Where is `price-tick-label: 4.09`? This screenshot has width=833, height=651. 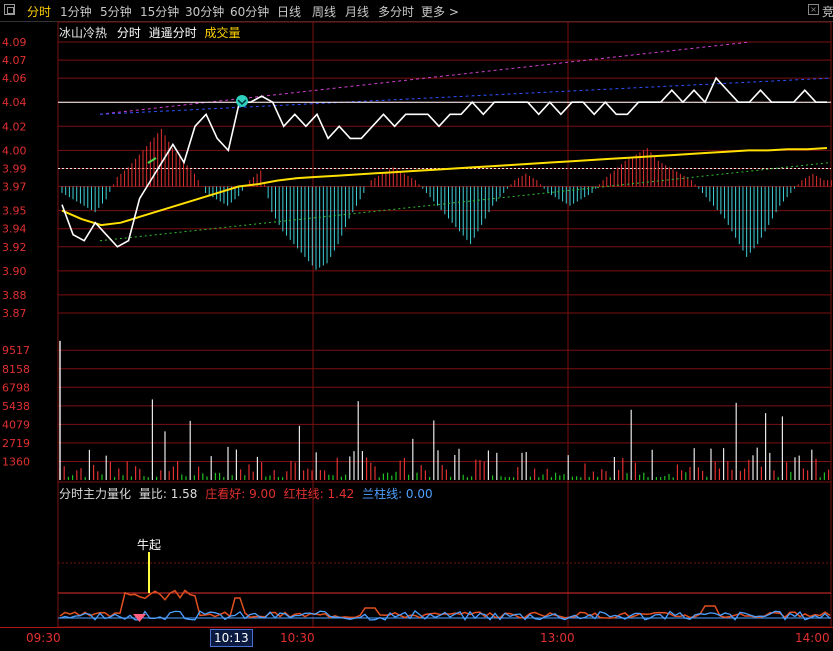 price-tick-label: 4.09 is located at coordinates (14, 42).